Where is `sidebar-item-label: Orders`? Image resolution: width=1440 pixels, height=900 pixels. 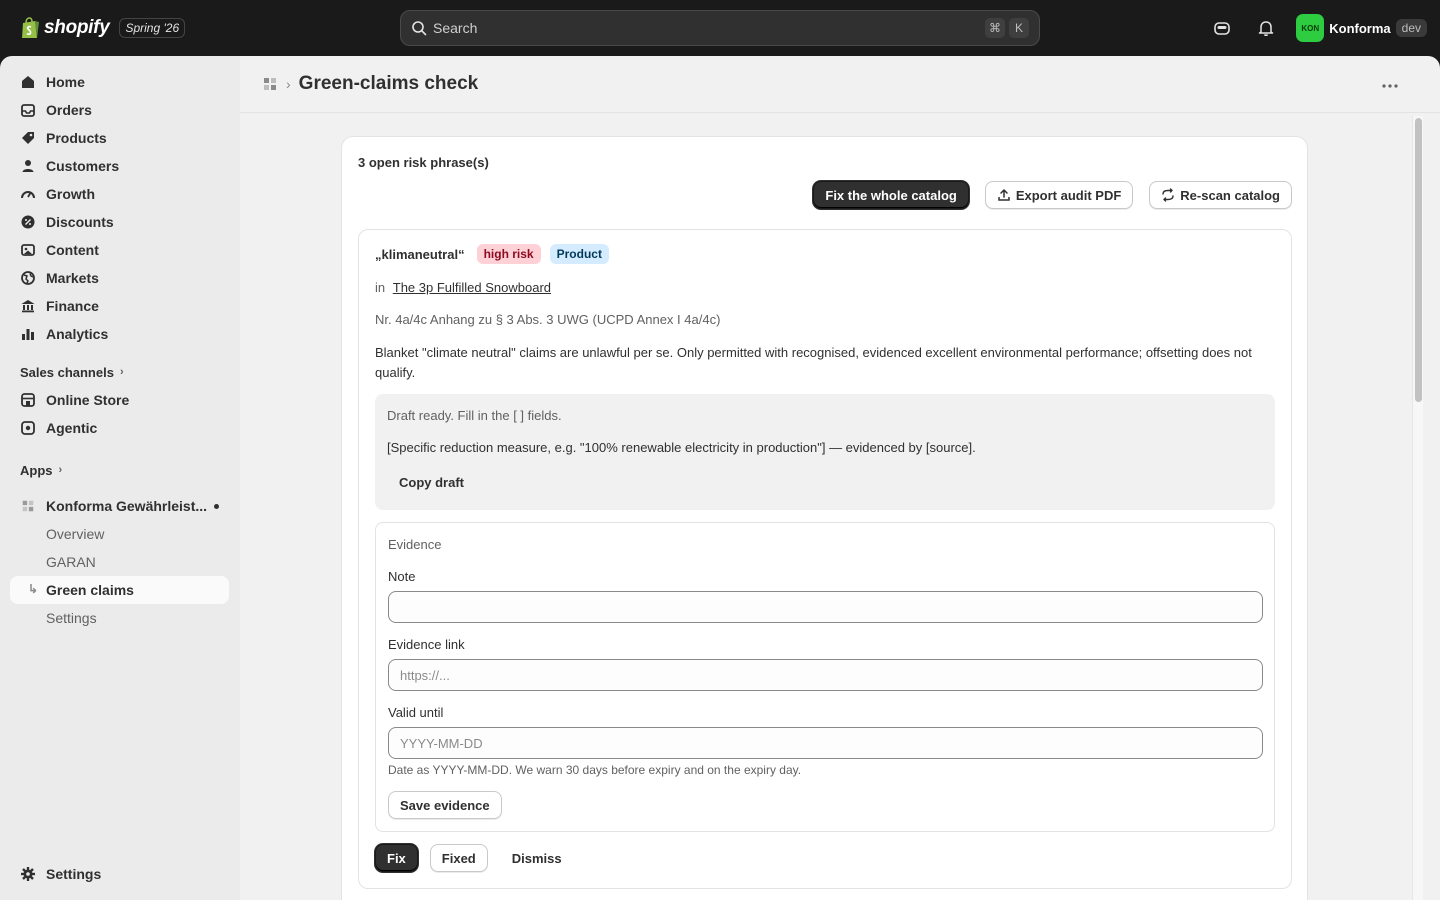 sidebar-item-label: Orders is located at coordinates (69, 110).